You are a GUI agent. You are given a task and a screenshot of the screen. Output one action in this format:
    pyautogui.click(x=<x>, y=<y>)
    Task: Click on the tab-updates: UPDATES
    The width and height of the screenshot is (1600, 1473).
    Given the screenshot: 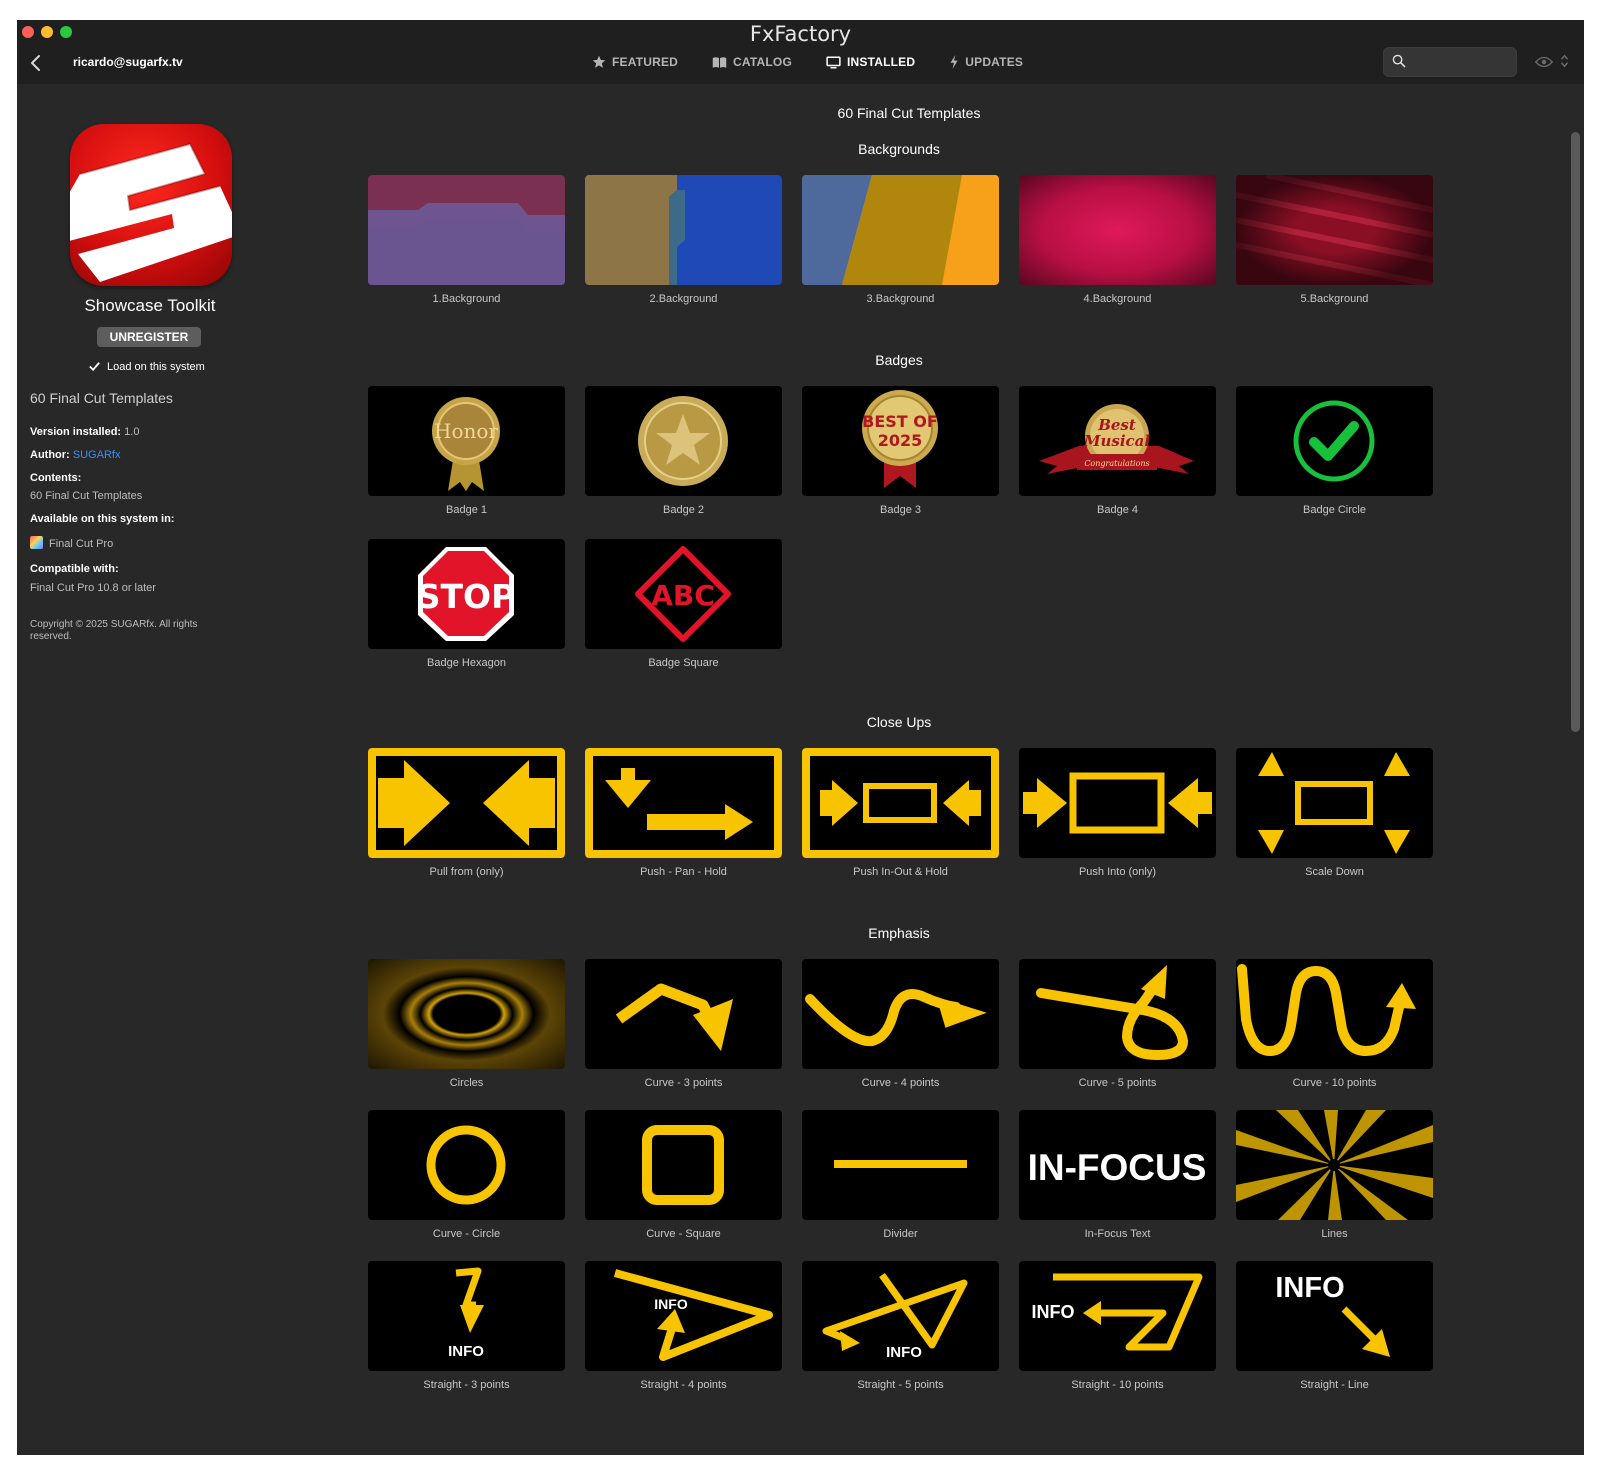 What is the action you would take?
    pyautogui.click(x=986, y=62)
    